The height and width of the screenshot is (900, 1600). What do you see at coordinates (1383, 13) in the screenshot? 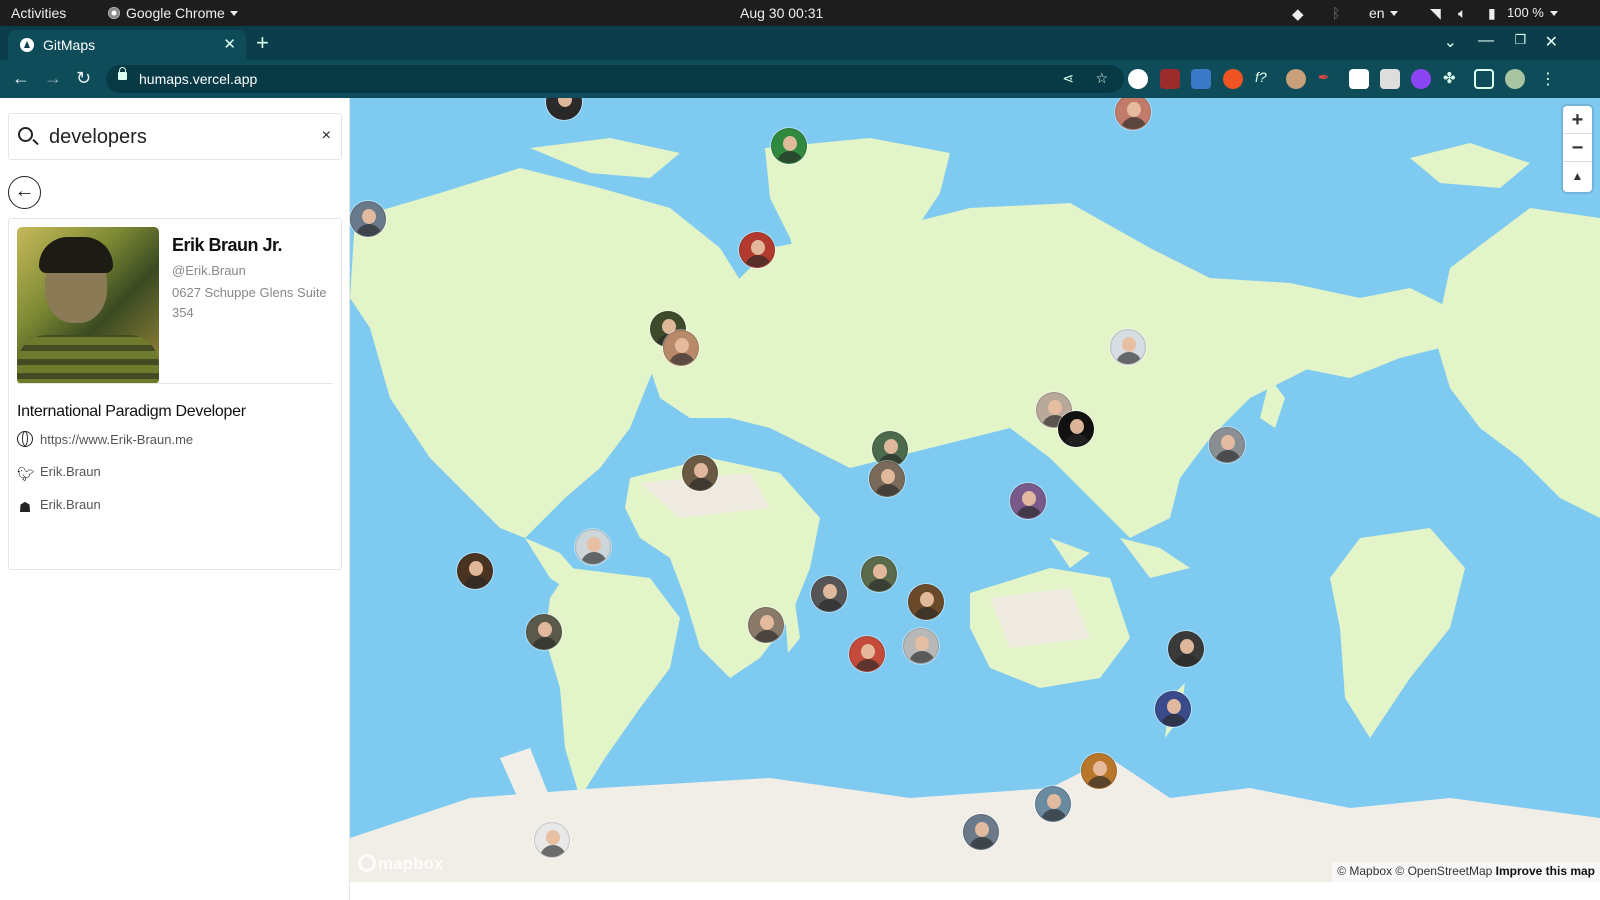
I see `language-menu: en` at bounding box center [1383, 13].